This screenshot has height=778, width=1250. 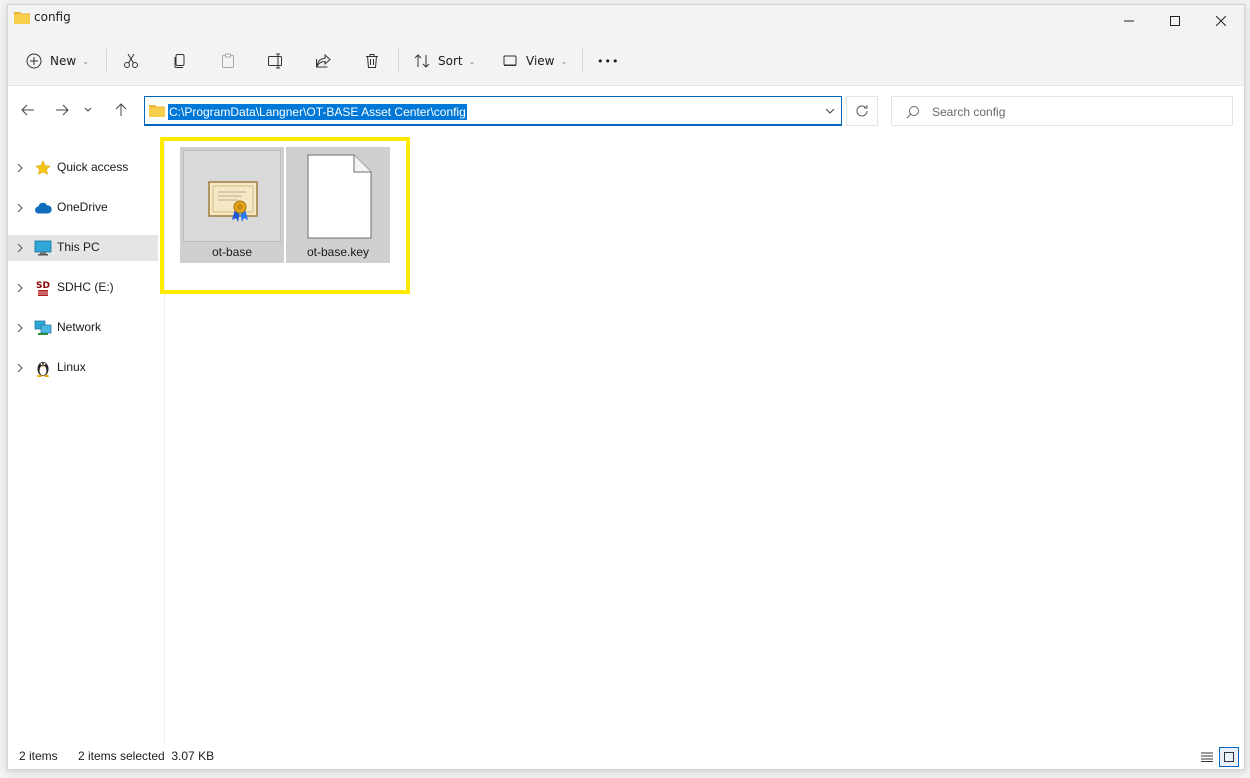 I want to click on paste-button, so click(x=228, y=61).